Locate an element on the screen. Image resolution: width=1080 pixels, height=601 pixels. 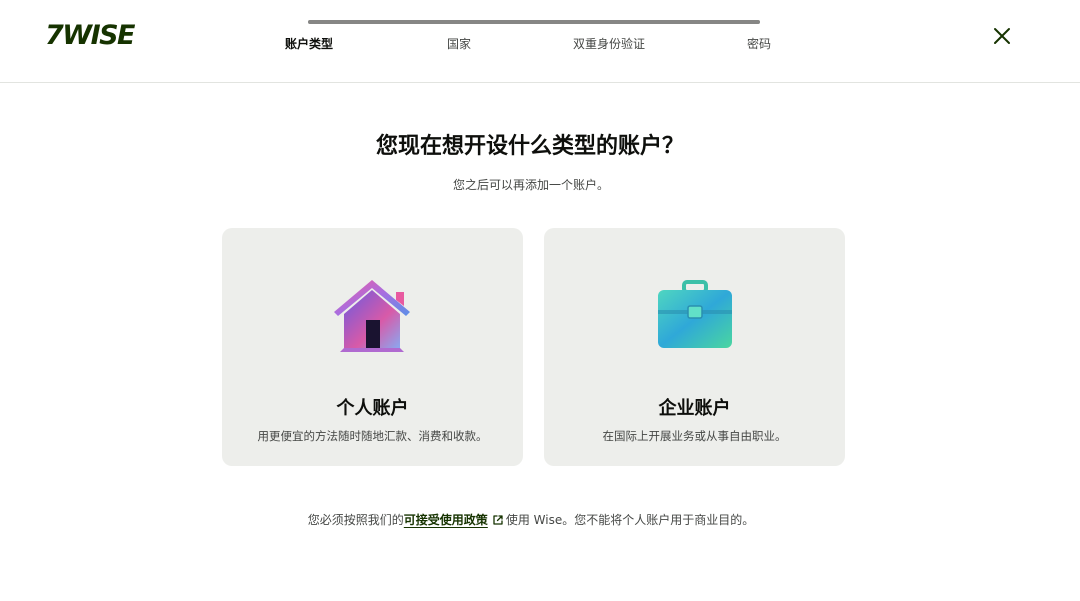
house-icon is located at coordinates (372, 316).